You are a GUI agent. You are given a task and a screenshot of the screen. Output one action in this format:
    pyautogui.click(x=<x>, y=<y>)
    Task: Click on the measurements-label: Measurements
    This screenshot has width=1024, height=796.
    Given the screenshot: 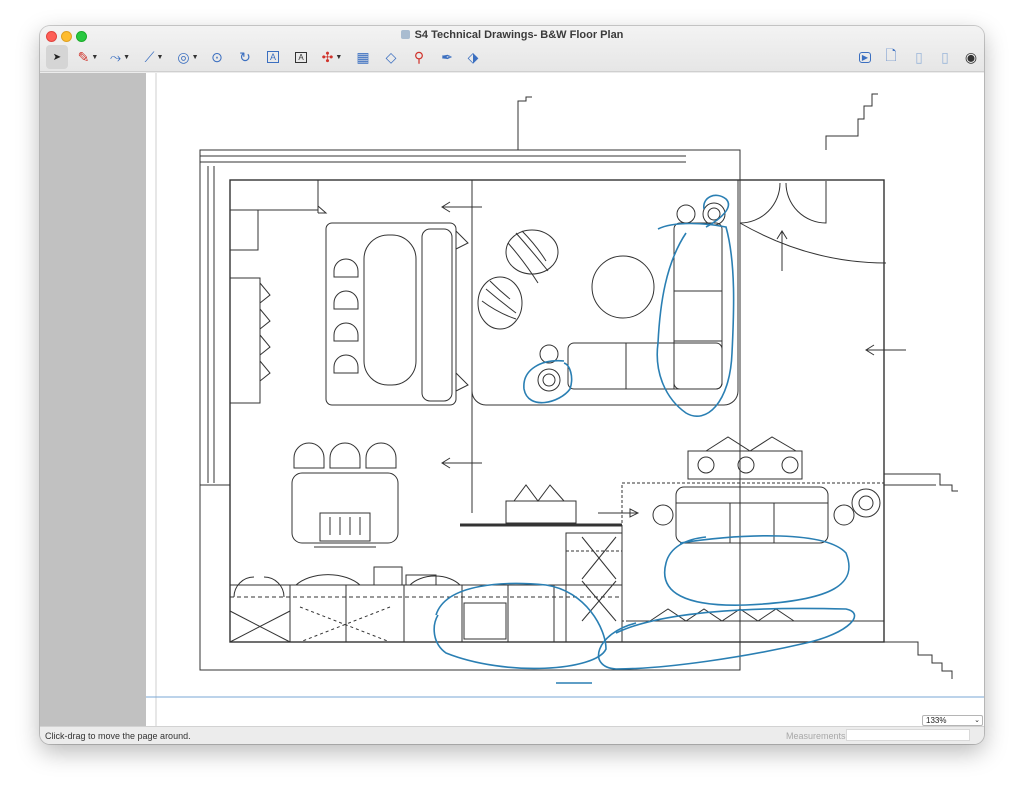 What is the action you would take?
    pyautogui.click(x=816, y=736)
    